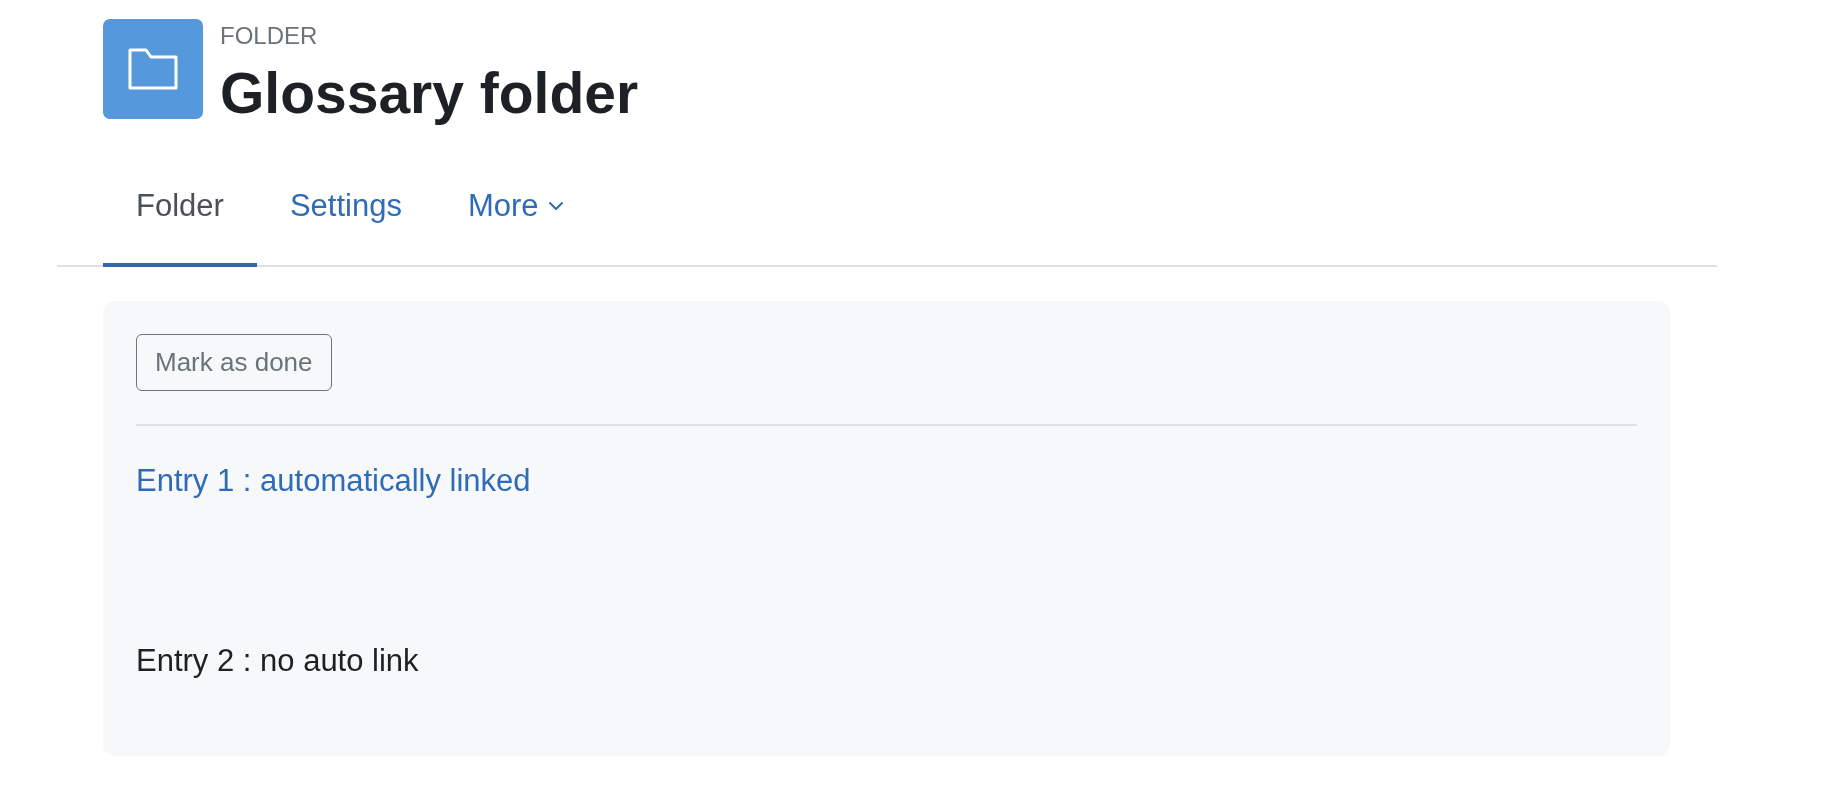 The height and width of the screenshot is (796, 1836). Describe the element at coordinates (429, 93) in the screenshot. I see `page-title: Glossary folder` at that location.